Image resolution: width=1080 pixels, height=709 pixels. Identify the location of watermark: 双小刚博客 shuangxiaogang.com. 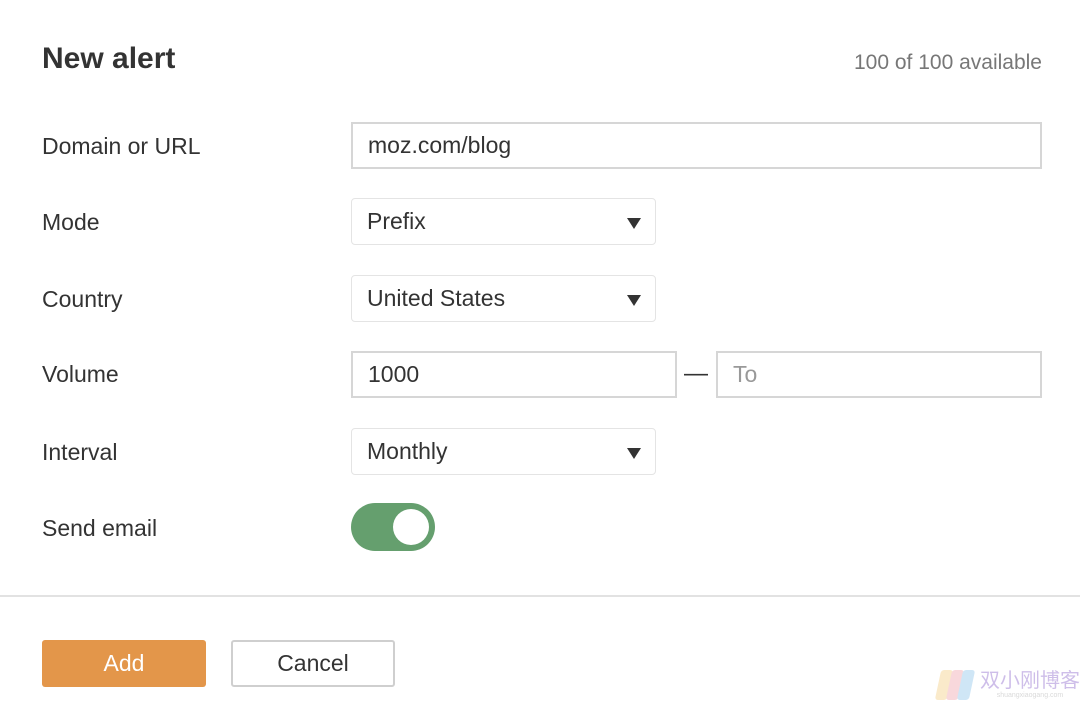
(1007, 686).